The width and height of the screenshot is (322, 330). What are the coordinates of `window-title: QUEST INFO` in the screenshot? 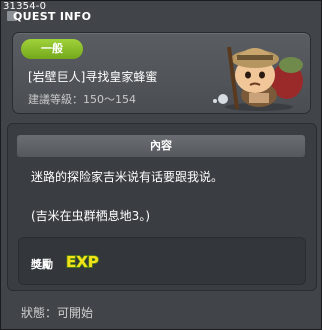 It's located at (52, 16).